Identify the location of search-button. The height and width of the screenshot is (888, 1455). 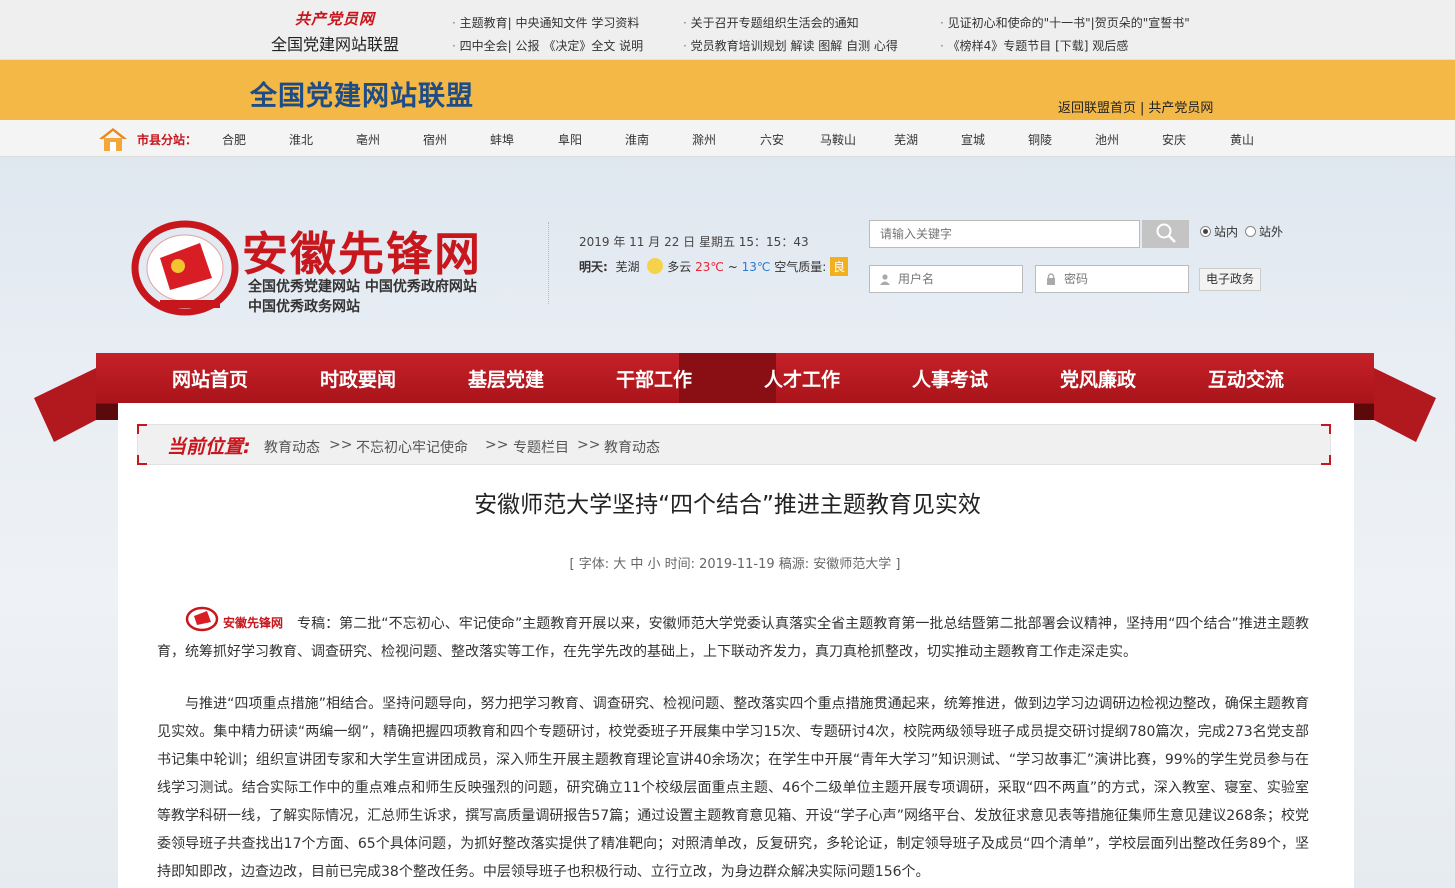
(1165, 234).